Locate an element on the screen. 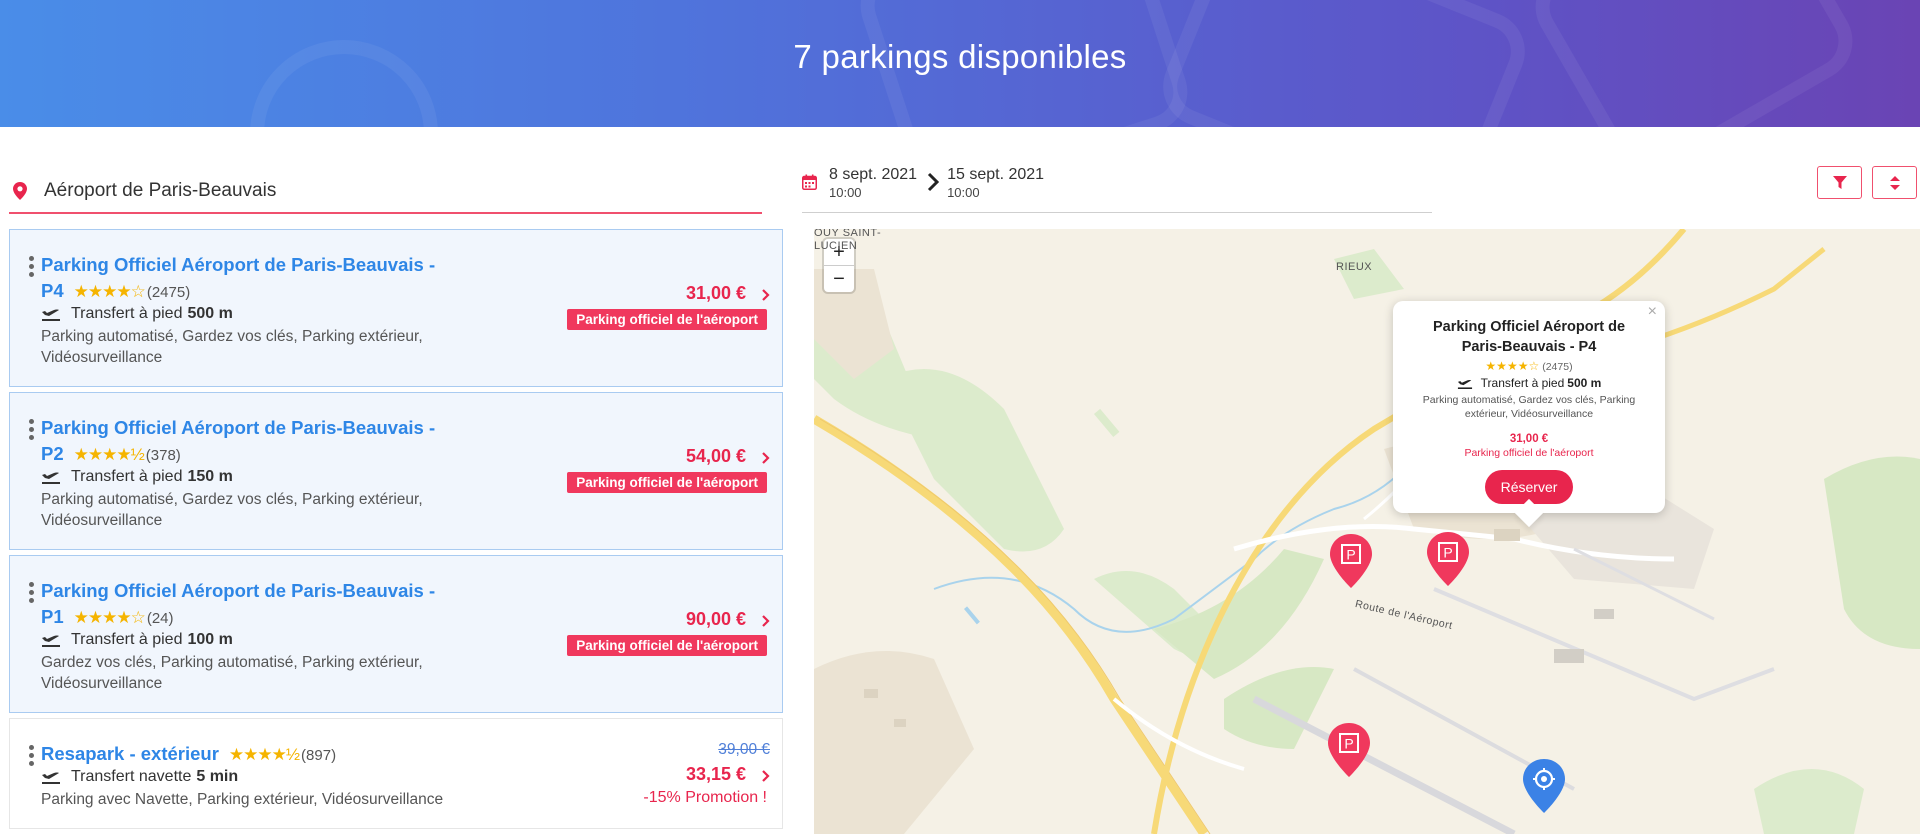 The width and height of the screenshot is (1920, 834). transfer-info: Transfert à pied 100 m is located at coordinates (137, 640).